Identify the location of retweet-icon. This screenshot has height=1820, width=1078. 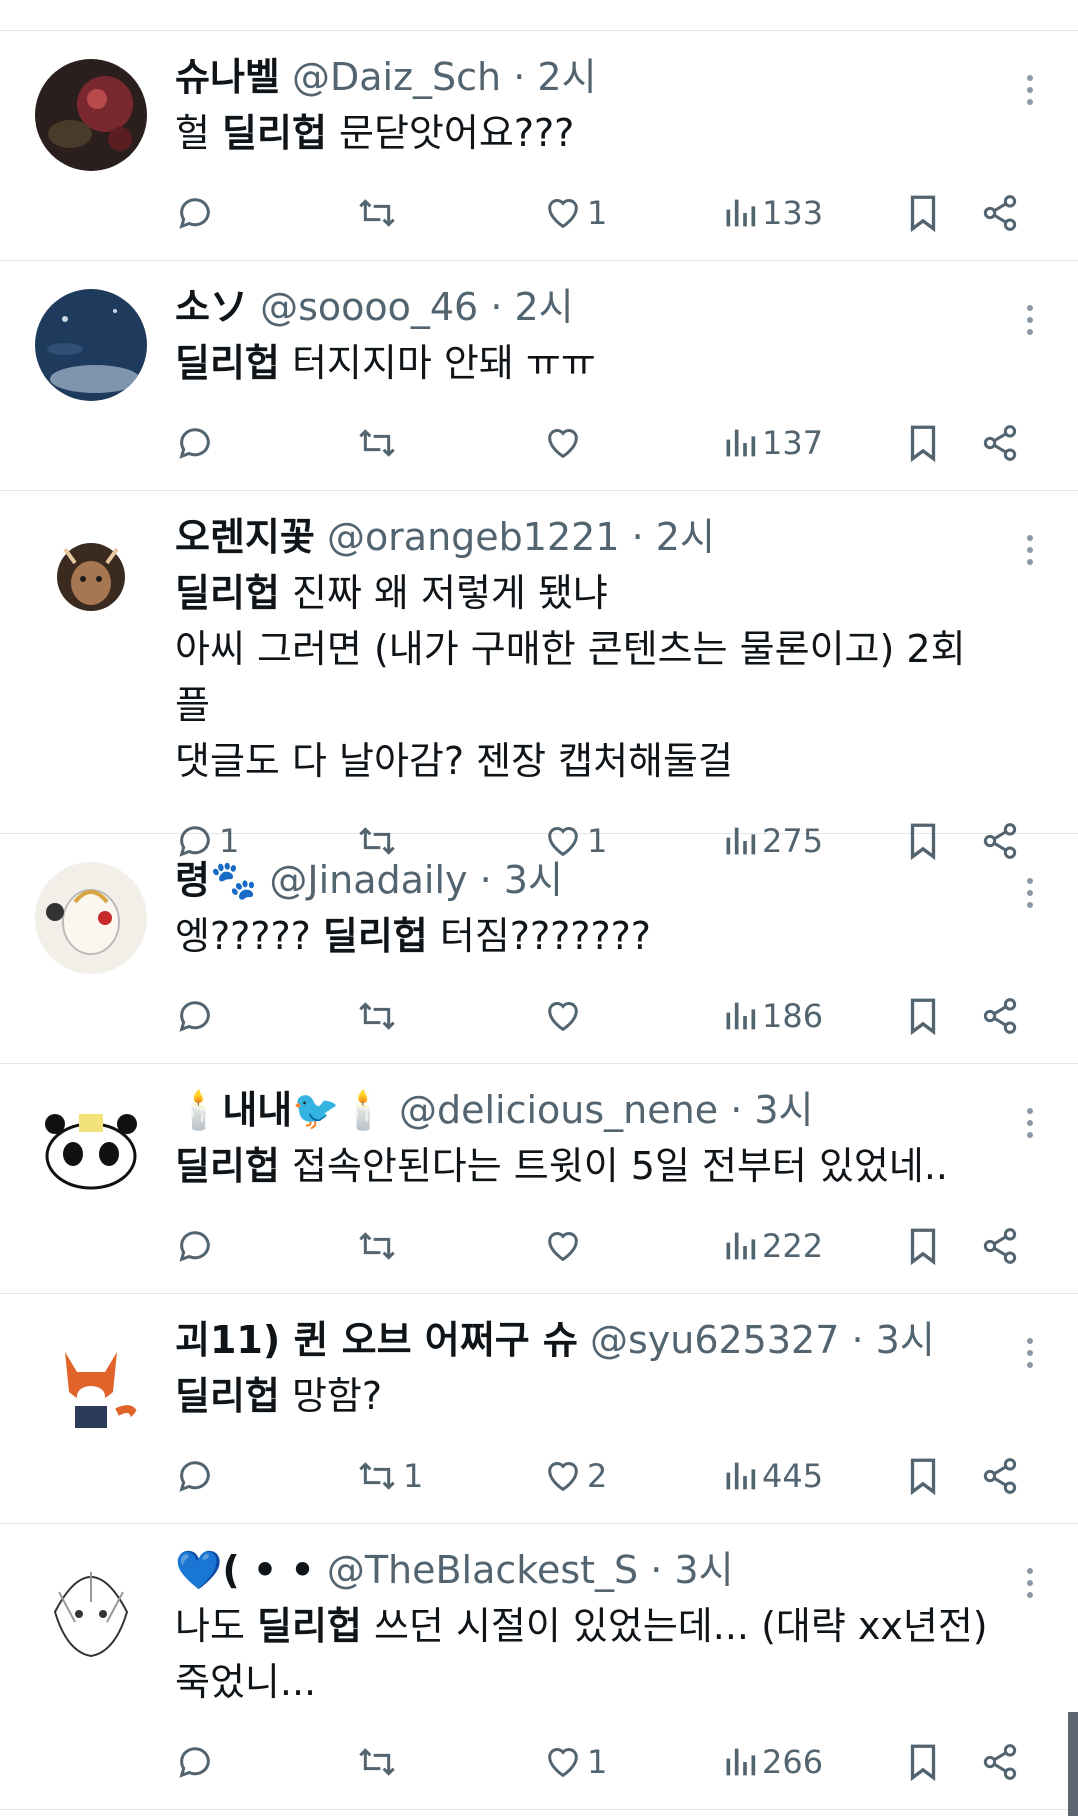
(377, 213).